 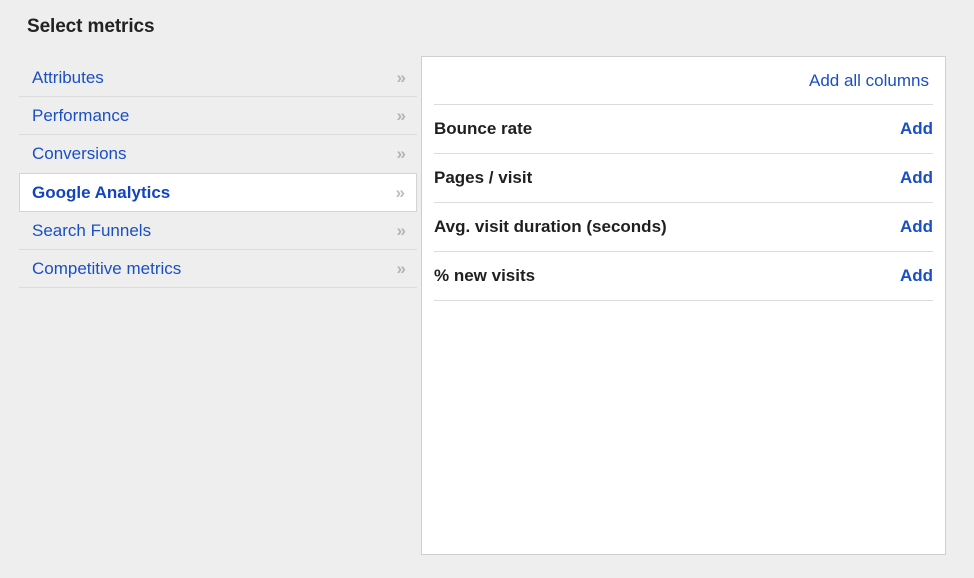 I want to click on metric-row: % new visits Add, so click(x=683, y=276).